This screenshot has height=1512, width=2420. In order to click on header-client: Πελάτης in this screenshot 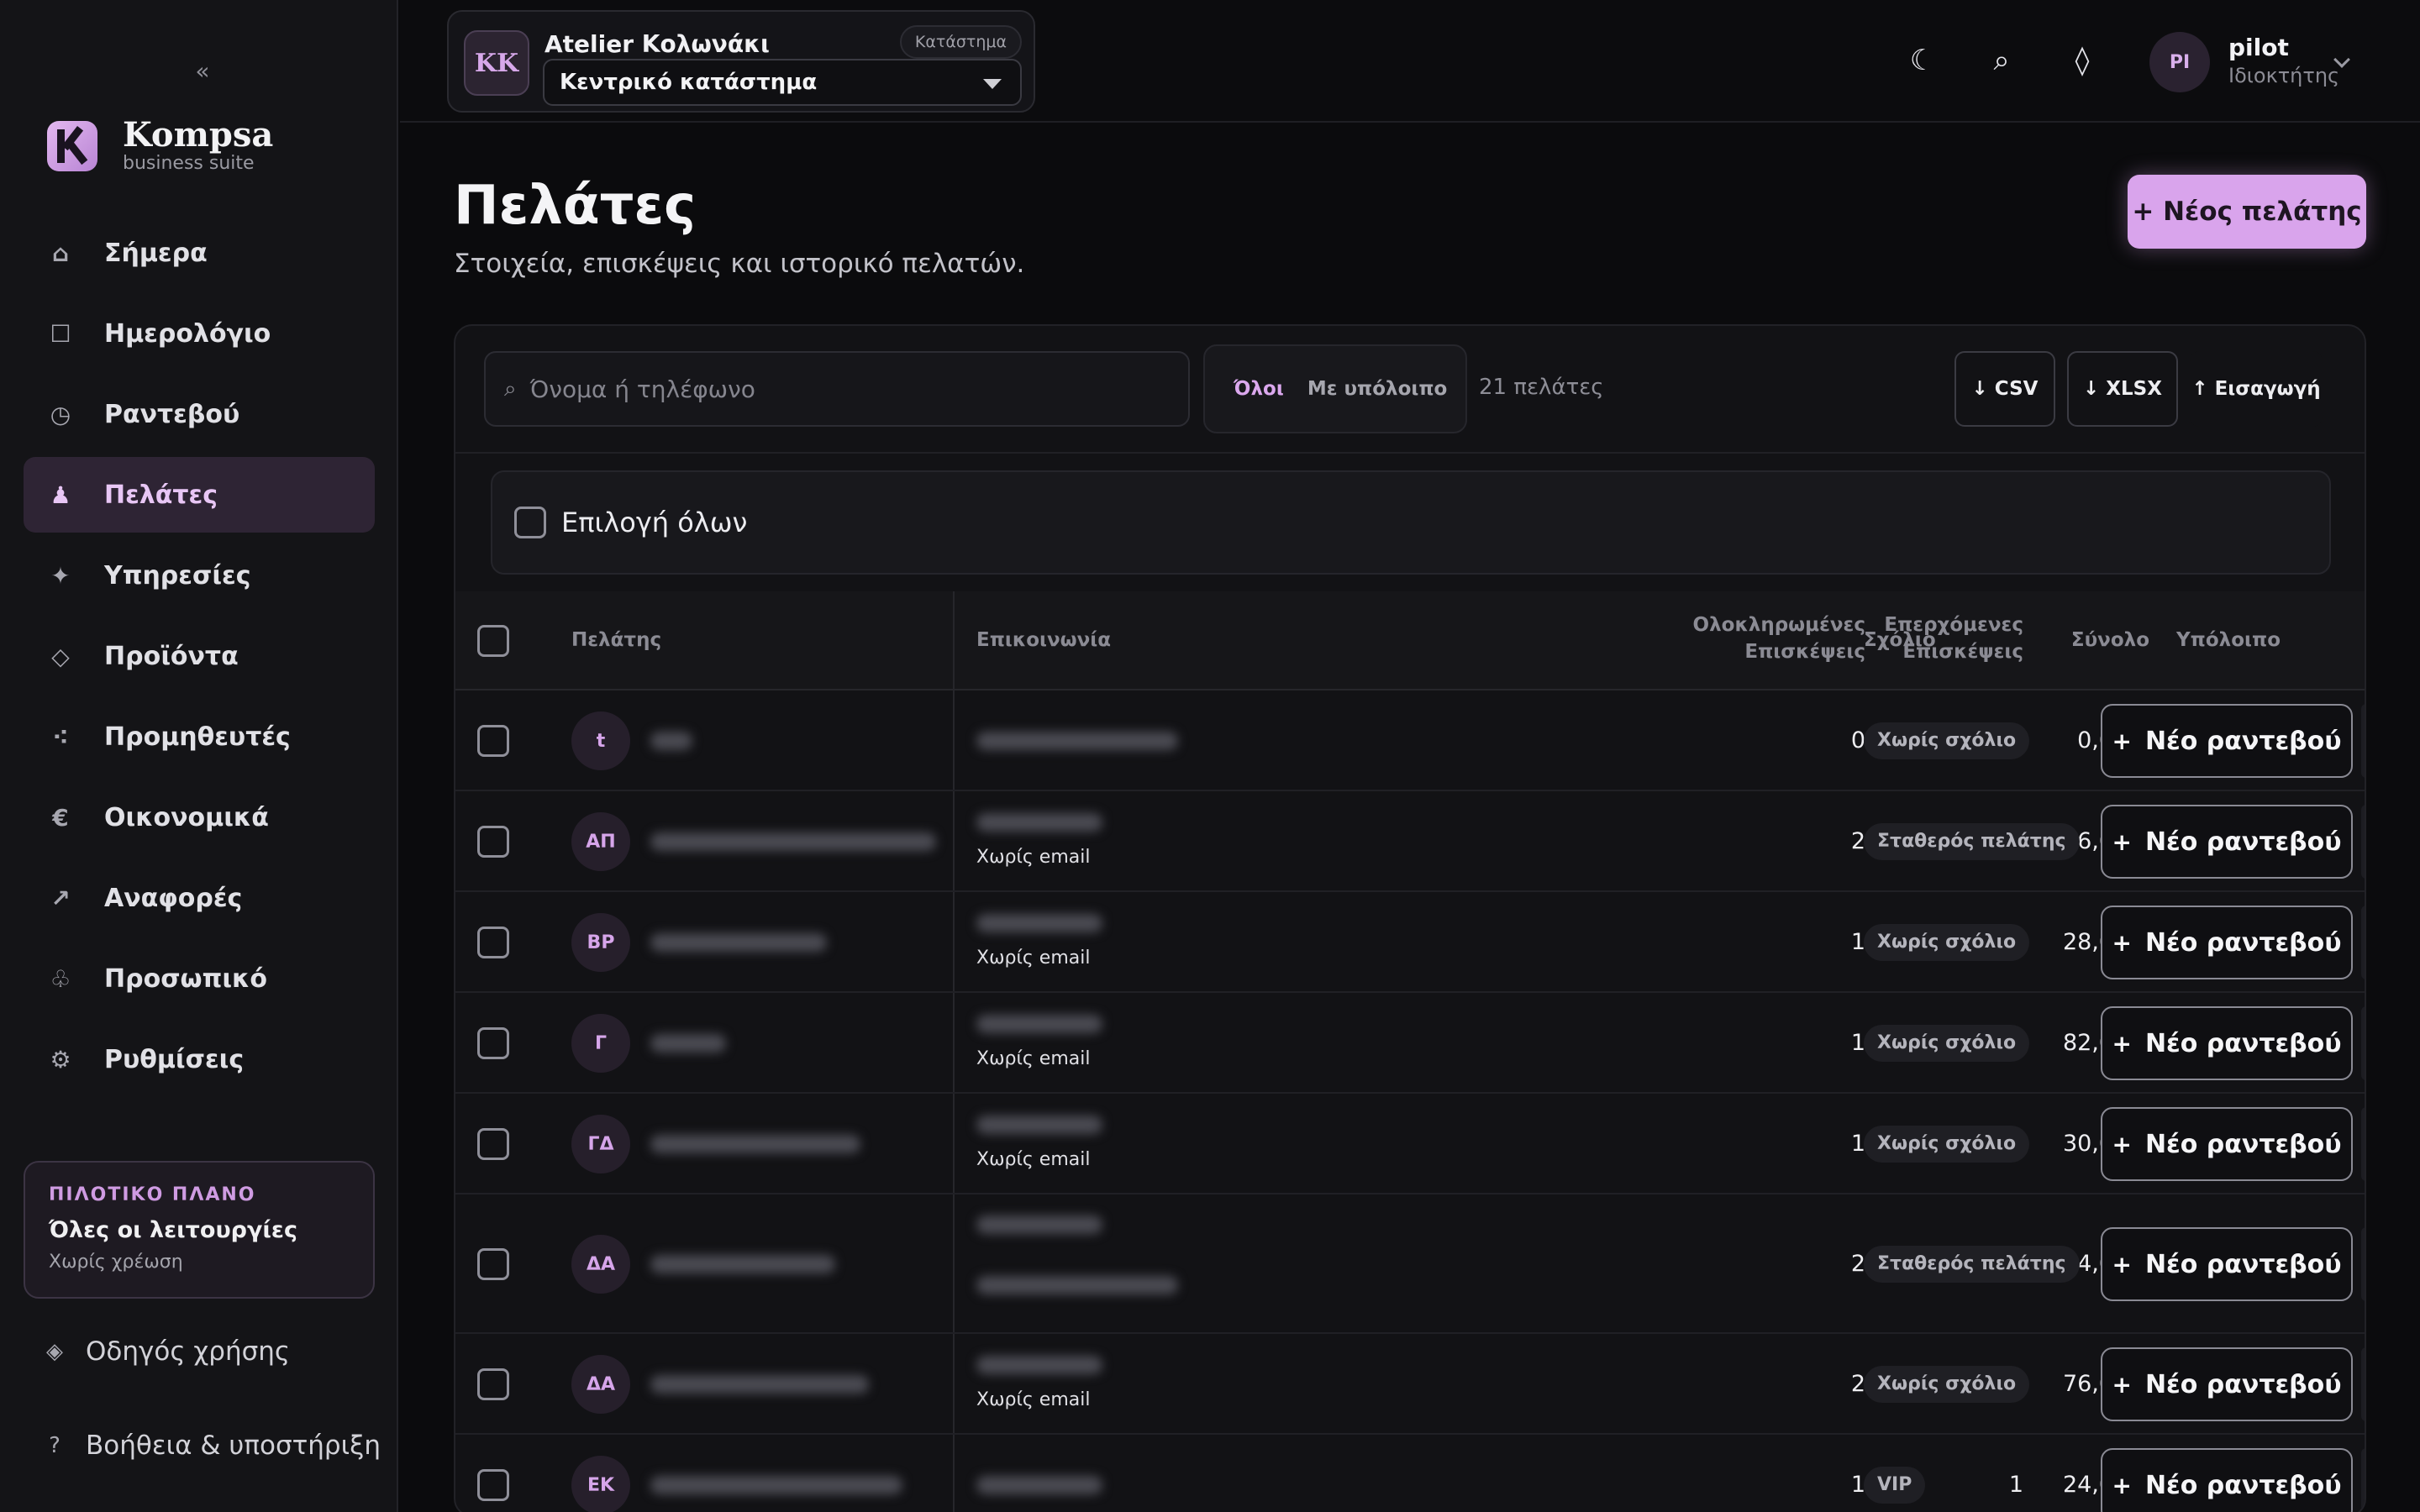, I will do `click(616, 640)`.